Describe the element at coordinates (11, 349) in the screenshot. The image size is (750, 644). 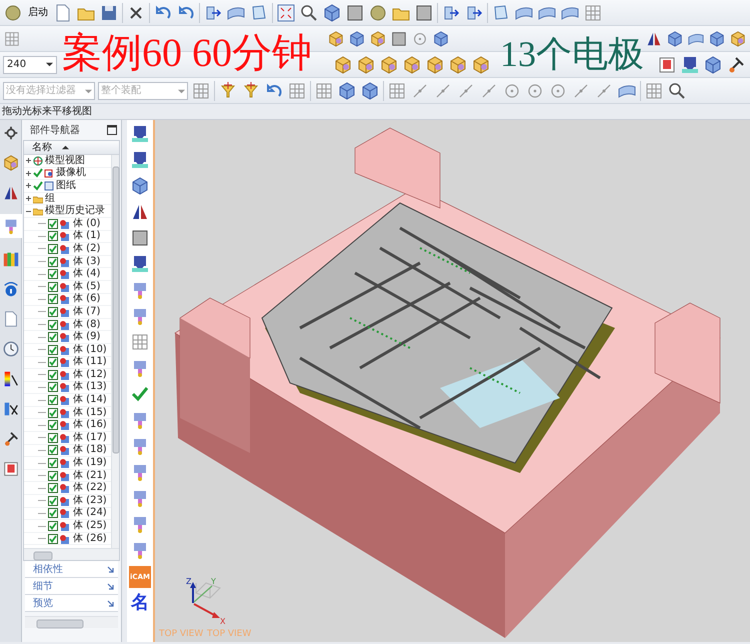
I see `clock-icon` at that location.